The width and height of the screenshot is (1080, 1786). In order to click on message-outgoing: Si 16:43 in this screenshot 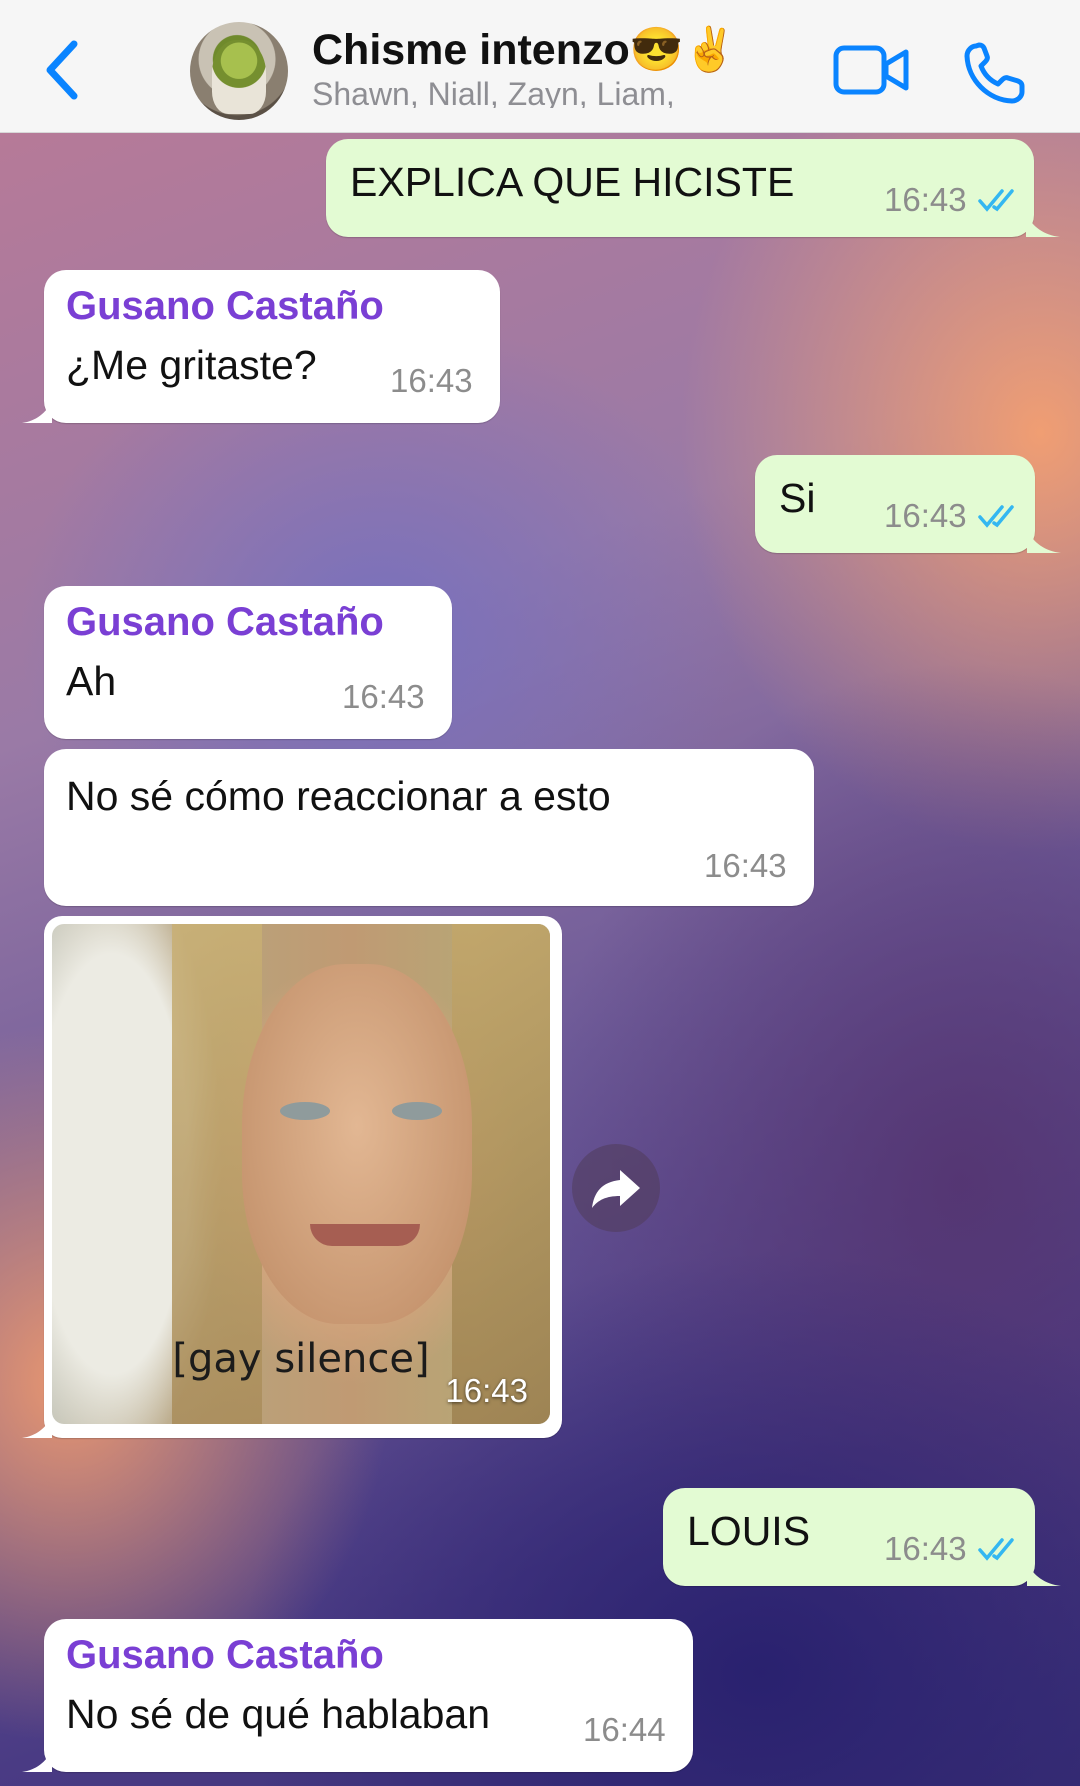, I will do `click(908, 504)`.